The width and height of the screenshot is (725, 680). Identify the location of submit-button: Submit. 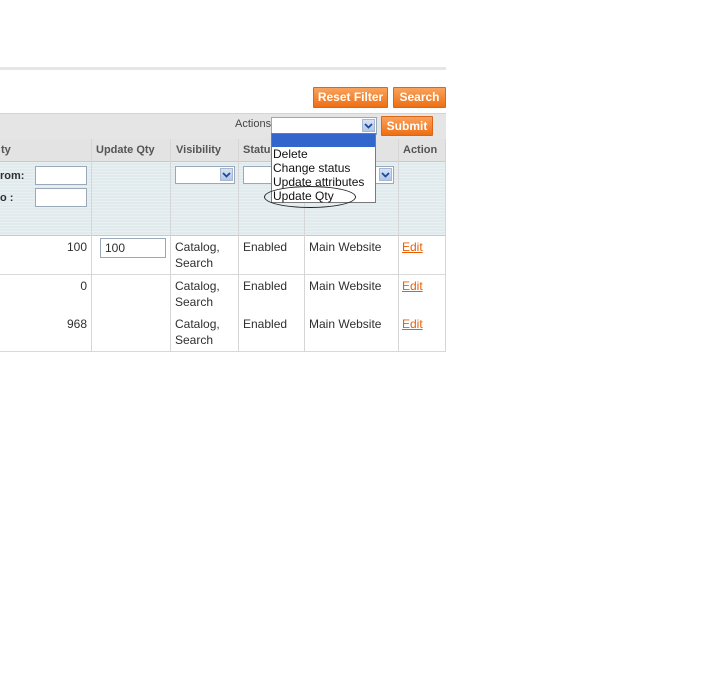
(407, 126).